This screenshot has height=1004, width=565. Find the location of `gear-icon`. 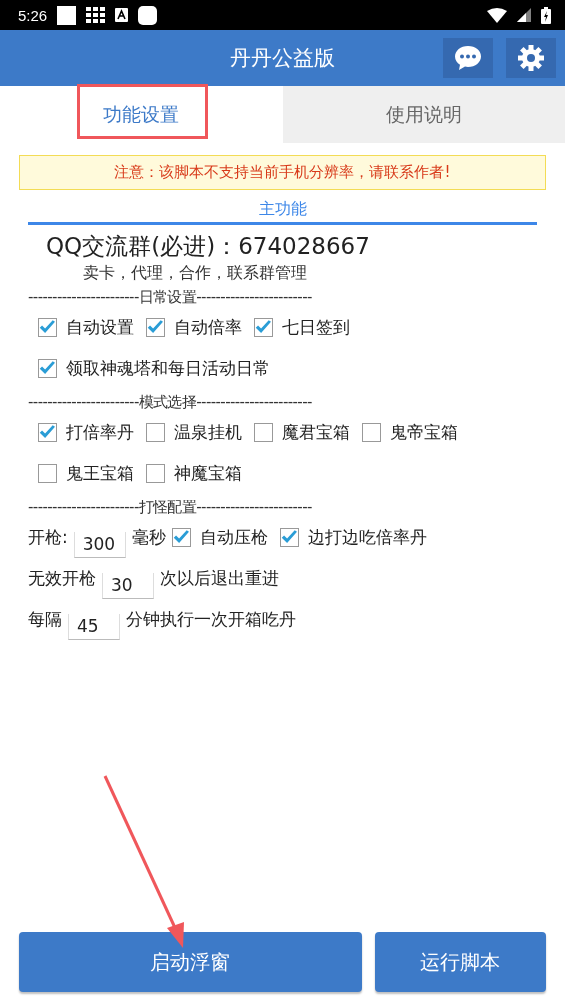

gear-icon is located at coordinates (531, 58).